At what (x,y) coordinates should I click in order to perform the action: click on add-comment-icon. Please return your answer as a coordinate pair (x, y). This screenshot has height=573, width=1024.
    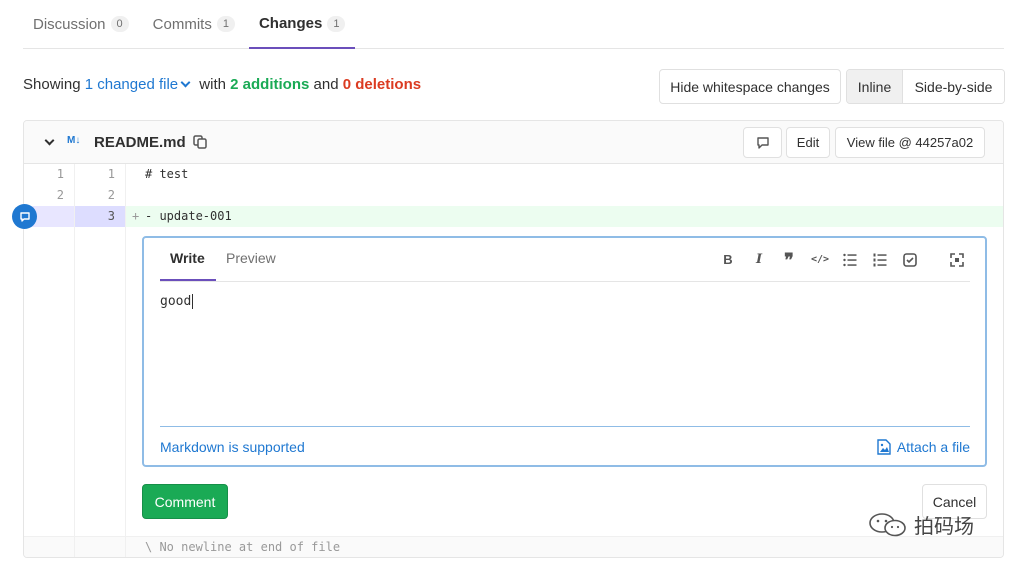
    Looking at the image, I should click on (24, 216).